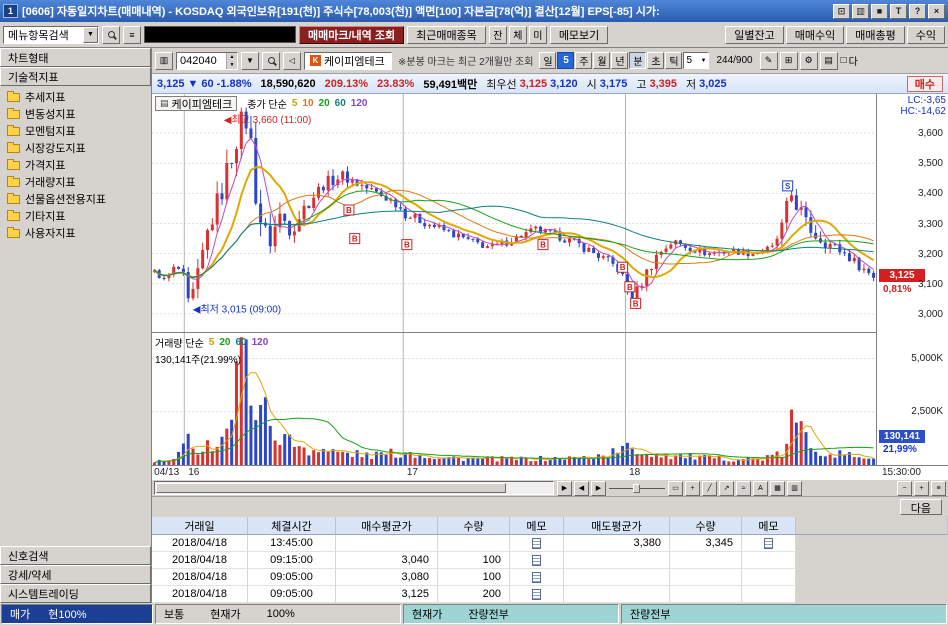 The image size is (948, 625). What do you see at coordinates (860, 11) in the screenshot?
I see `panel-icon: ▥` at bounding box center [860, 11].